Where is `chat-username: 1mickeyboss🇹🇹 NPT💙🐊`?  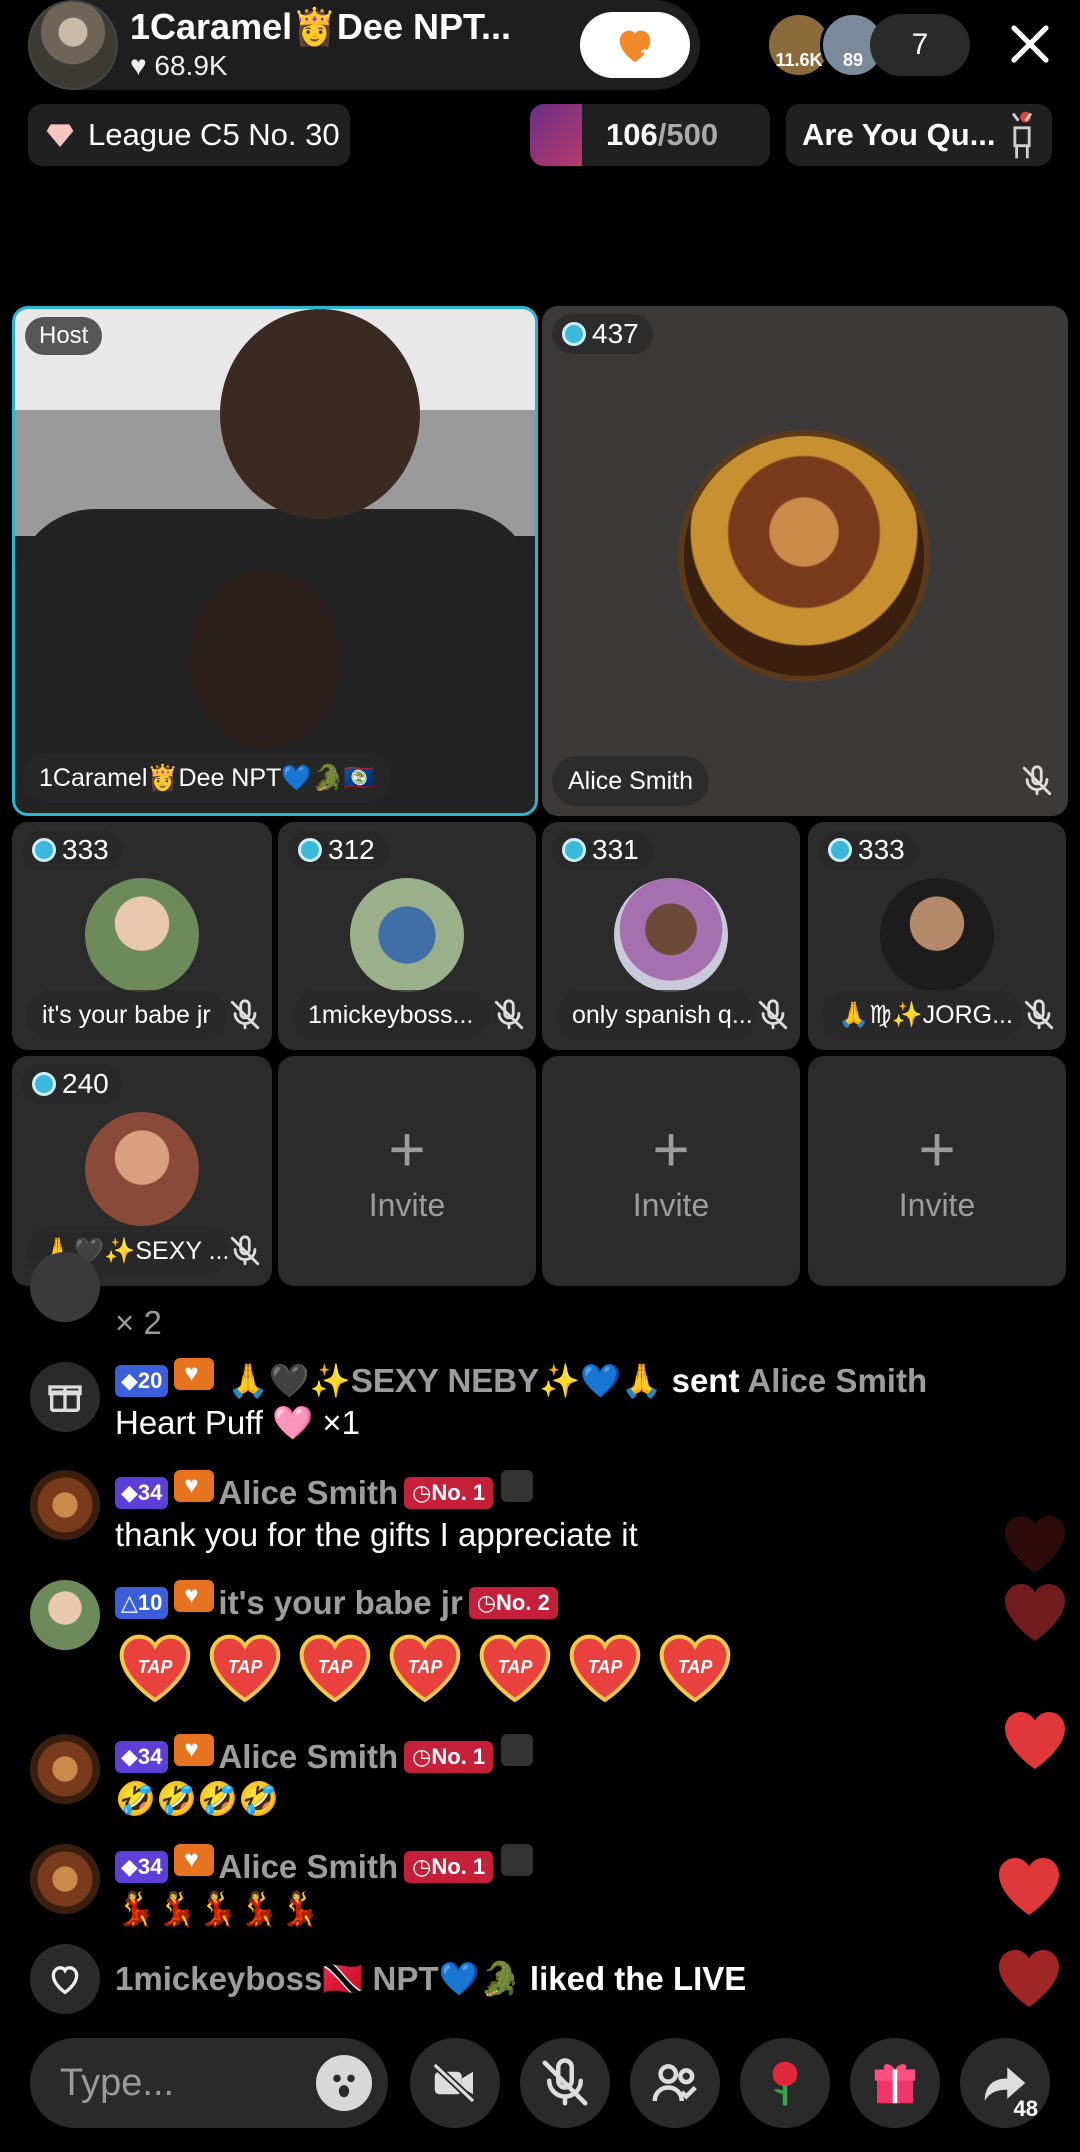
chat-username: 1mickeyboss🇹🇹 NPT💙🐊 is located at coordinates (318, 1978).